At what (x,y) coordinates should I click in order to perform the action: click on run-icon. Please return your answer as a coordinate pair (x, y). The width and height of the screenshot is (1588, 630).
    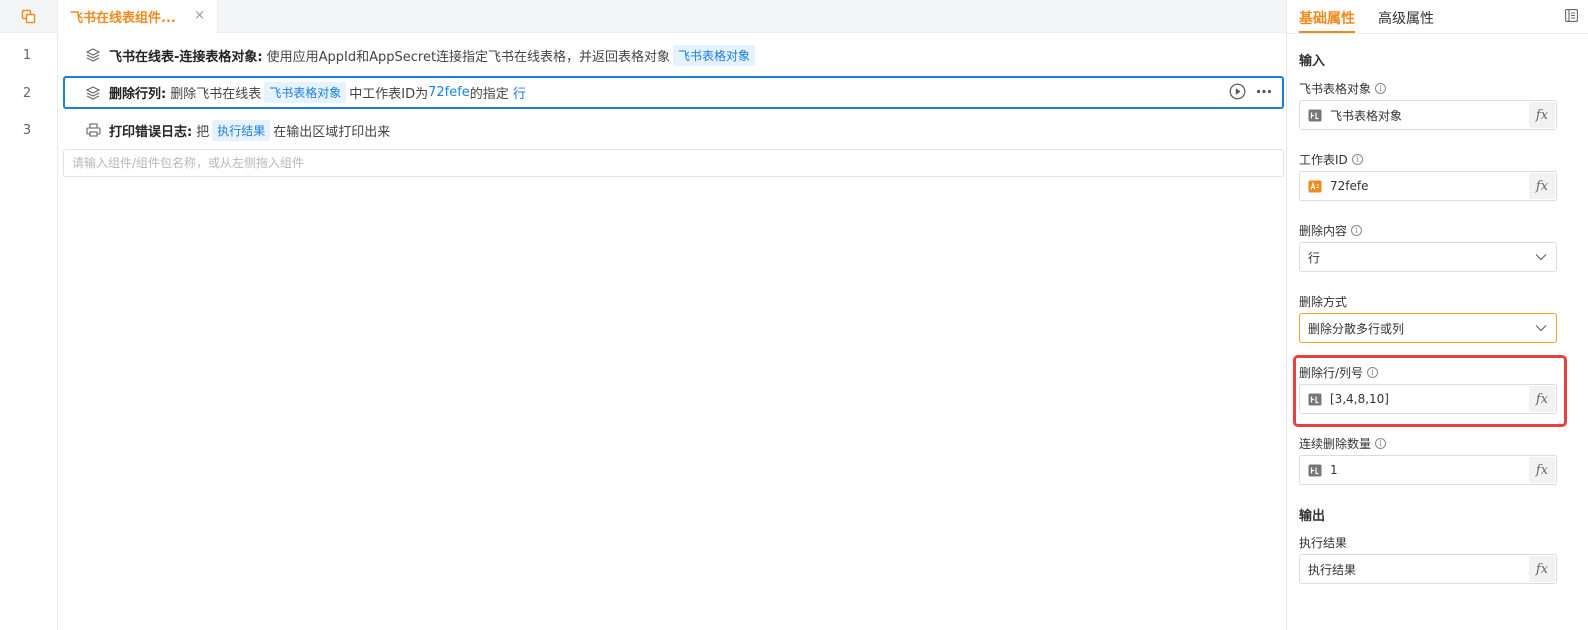
    Looking at the image, I should click on (1237, 91).